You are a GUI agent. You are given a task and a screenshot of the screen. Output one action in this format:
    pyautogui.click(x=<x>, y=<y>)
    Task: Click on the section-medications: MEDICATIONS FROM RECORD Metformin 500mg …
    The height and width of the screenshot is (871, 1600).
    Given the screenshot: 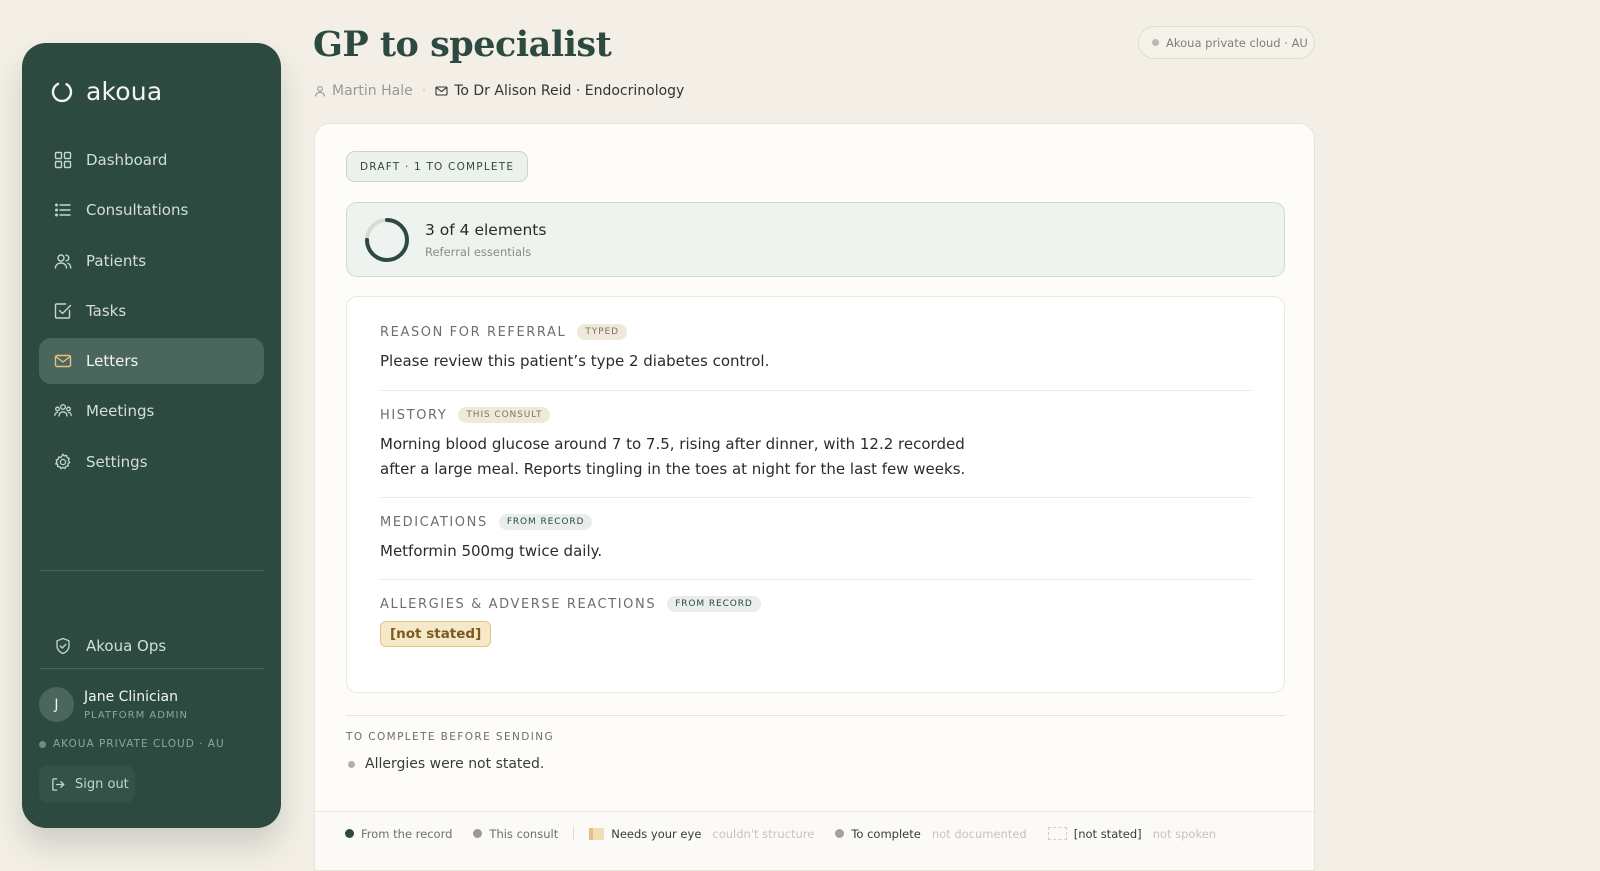 What is the action you would take?
    pyautogui.click(x=816, y=539)
    